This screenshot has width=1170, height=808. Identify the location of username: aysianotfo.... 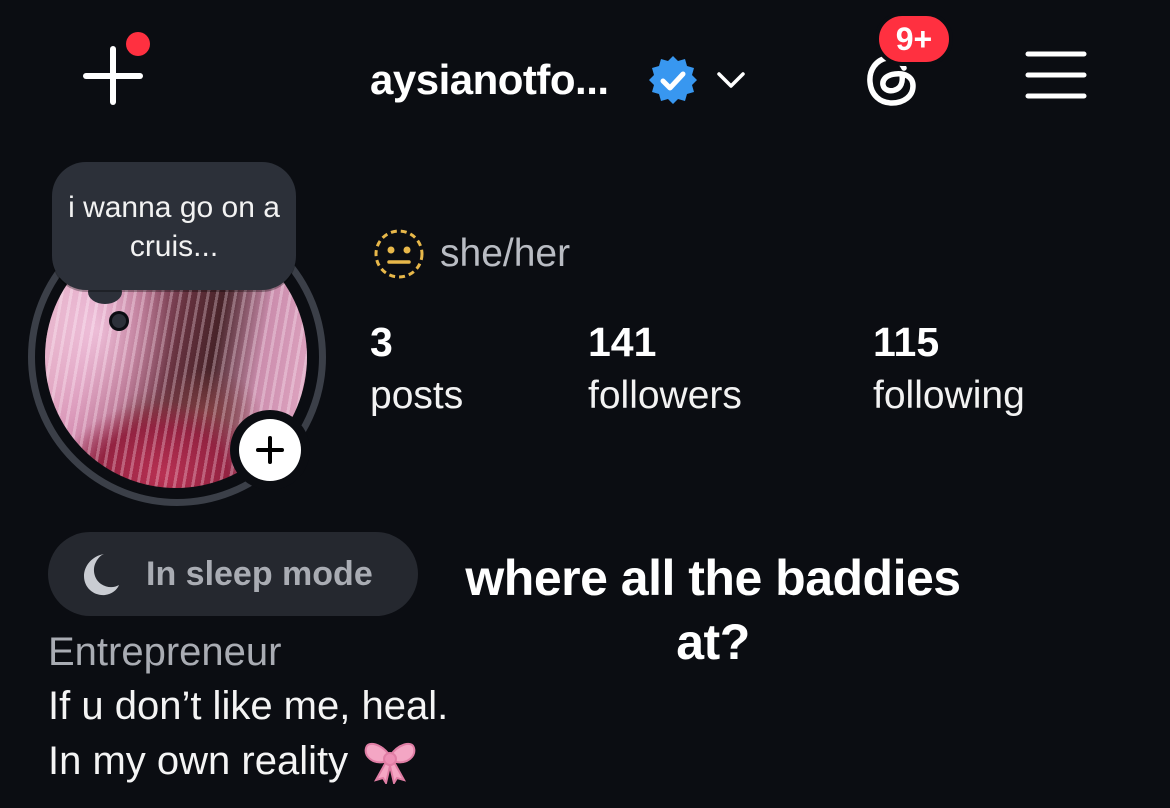
(489, 79).